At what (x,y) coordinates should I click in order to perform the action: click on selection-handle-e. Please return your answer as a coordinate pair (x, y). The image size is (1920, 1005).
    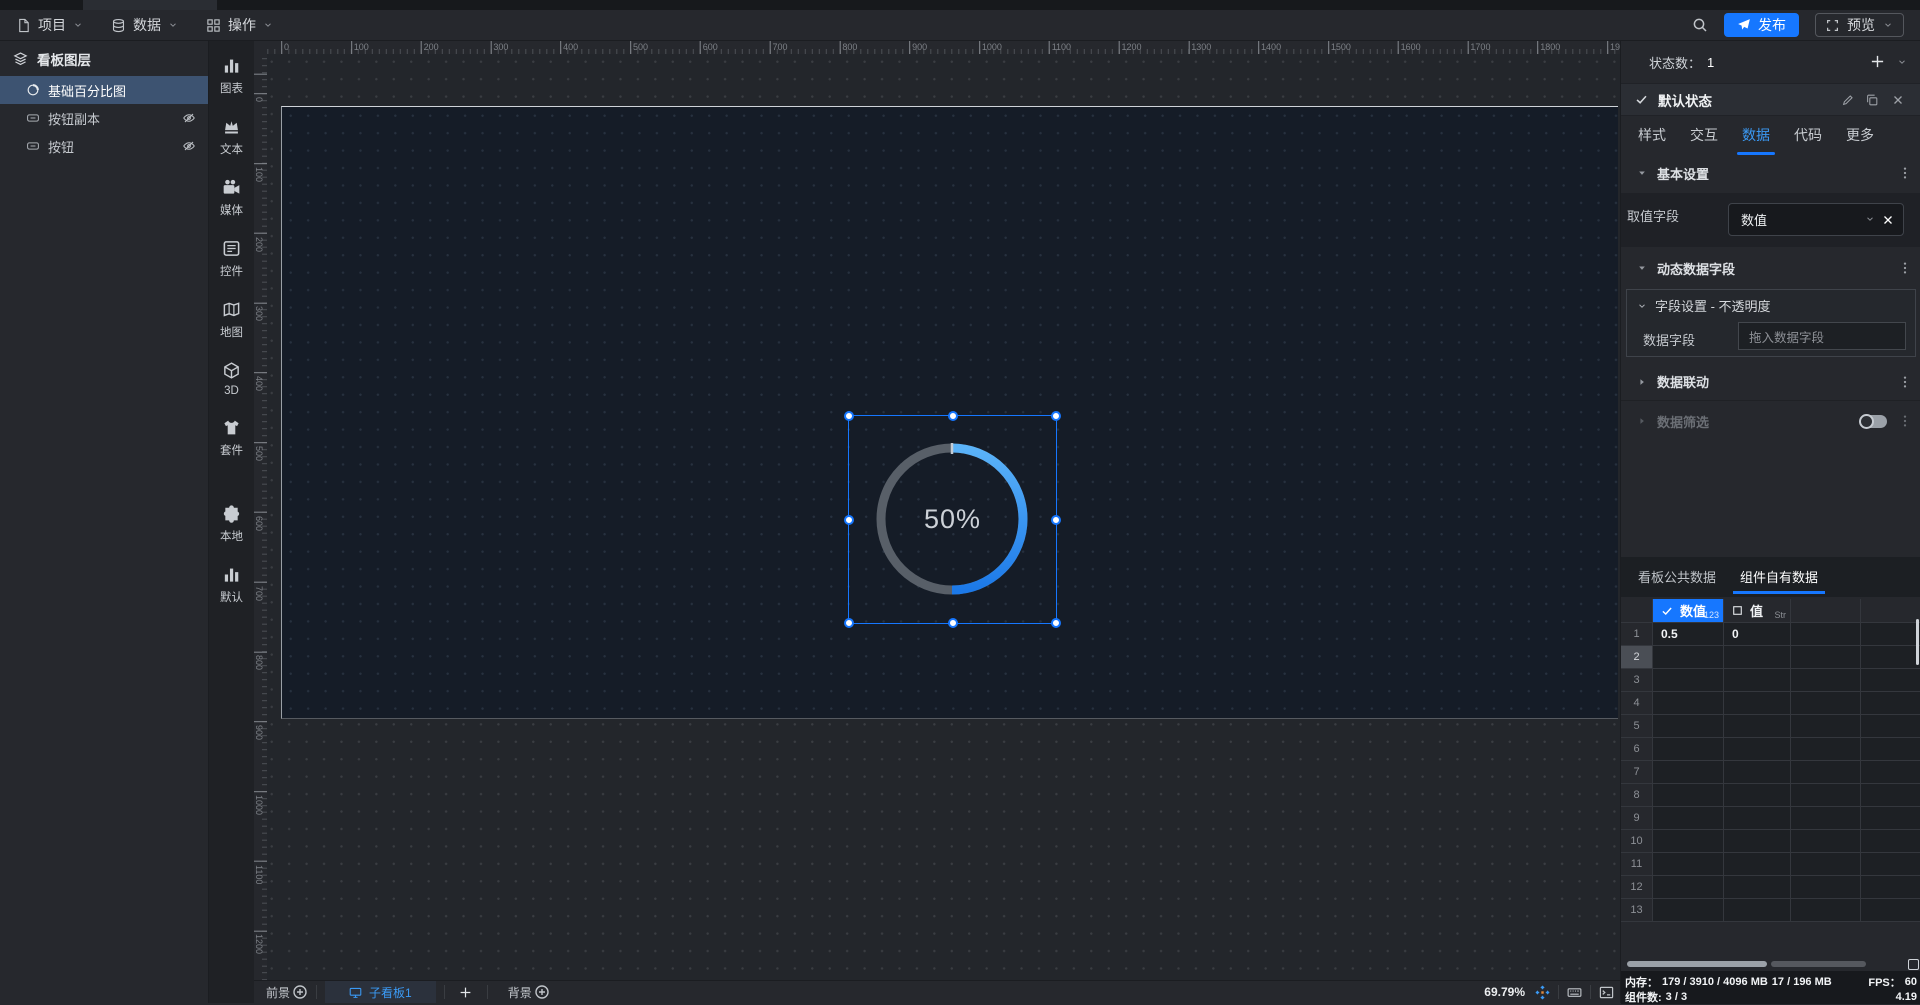
    Looking at the image, I should click on (1056, 519).